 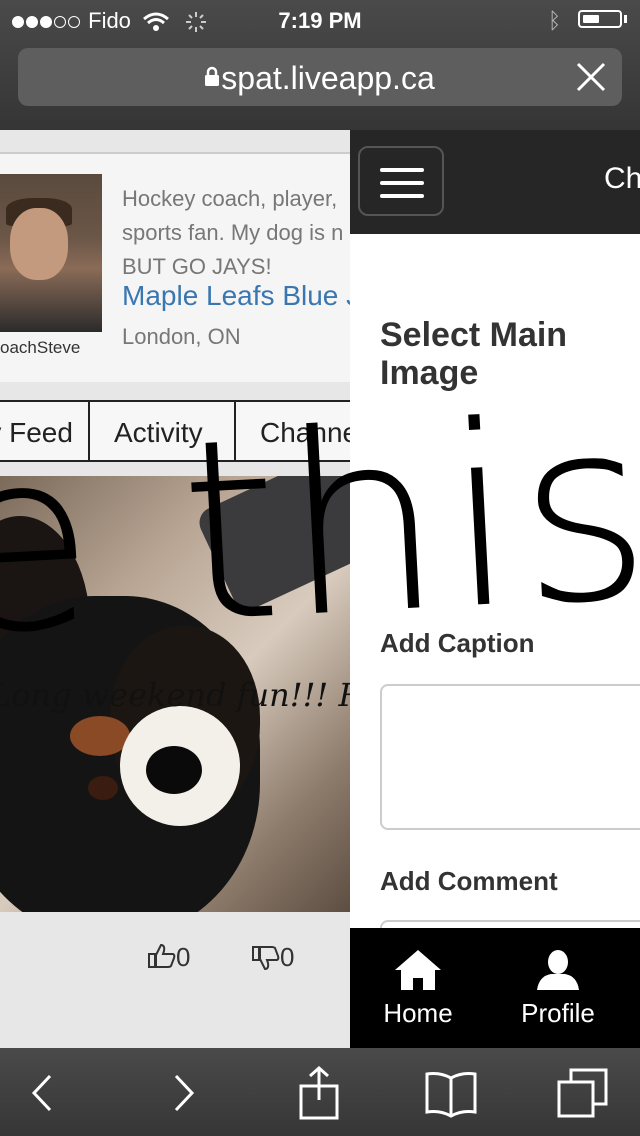 What do you see at coordinates (495, 182) in the screenshot?
I see `panel-header: Ch` at bounding box center [495, 182].